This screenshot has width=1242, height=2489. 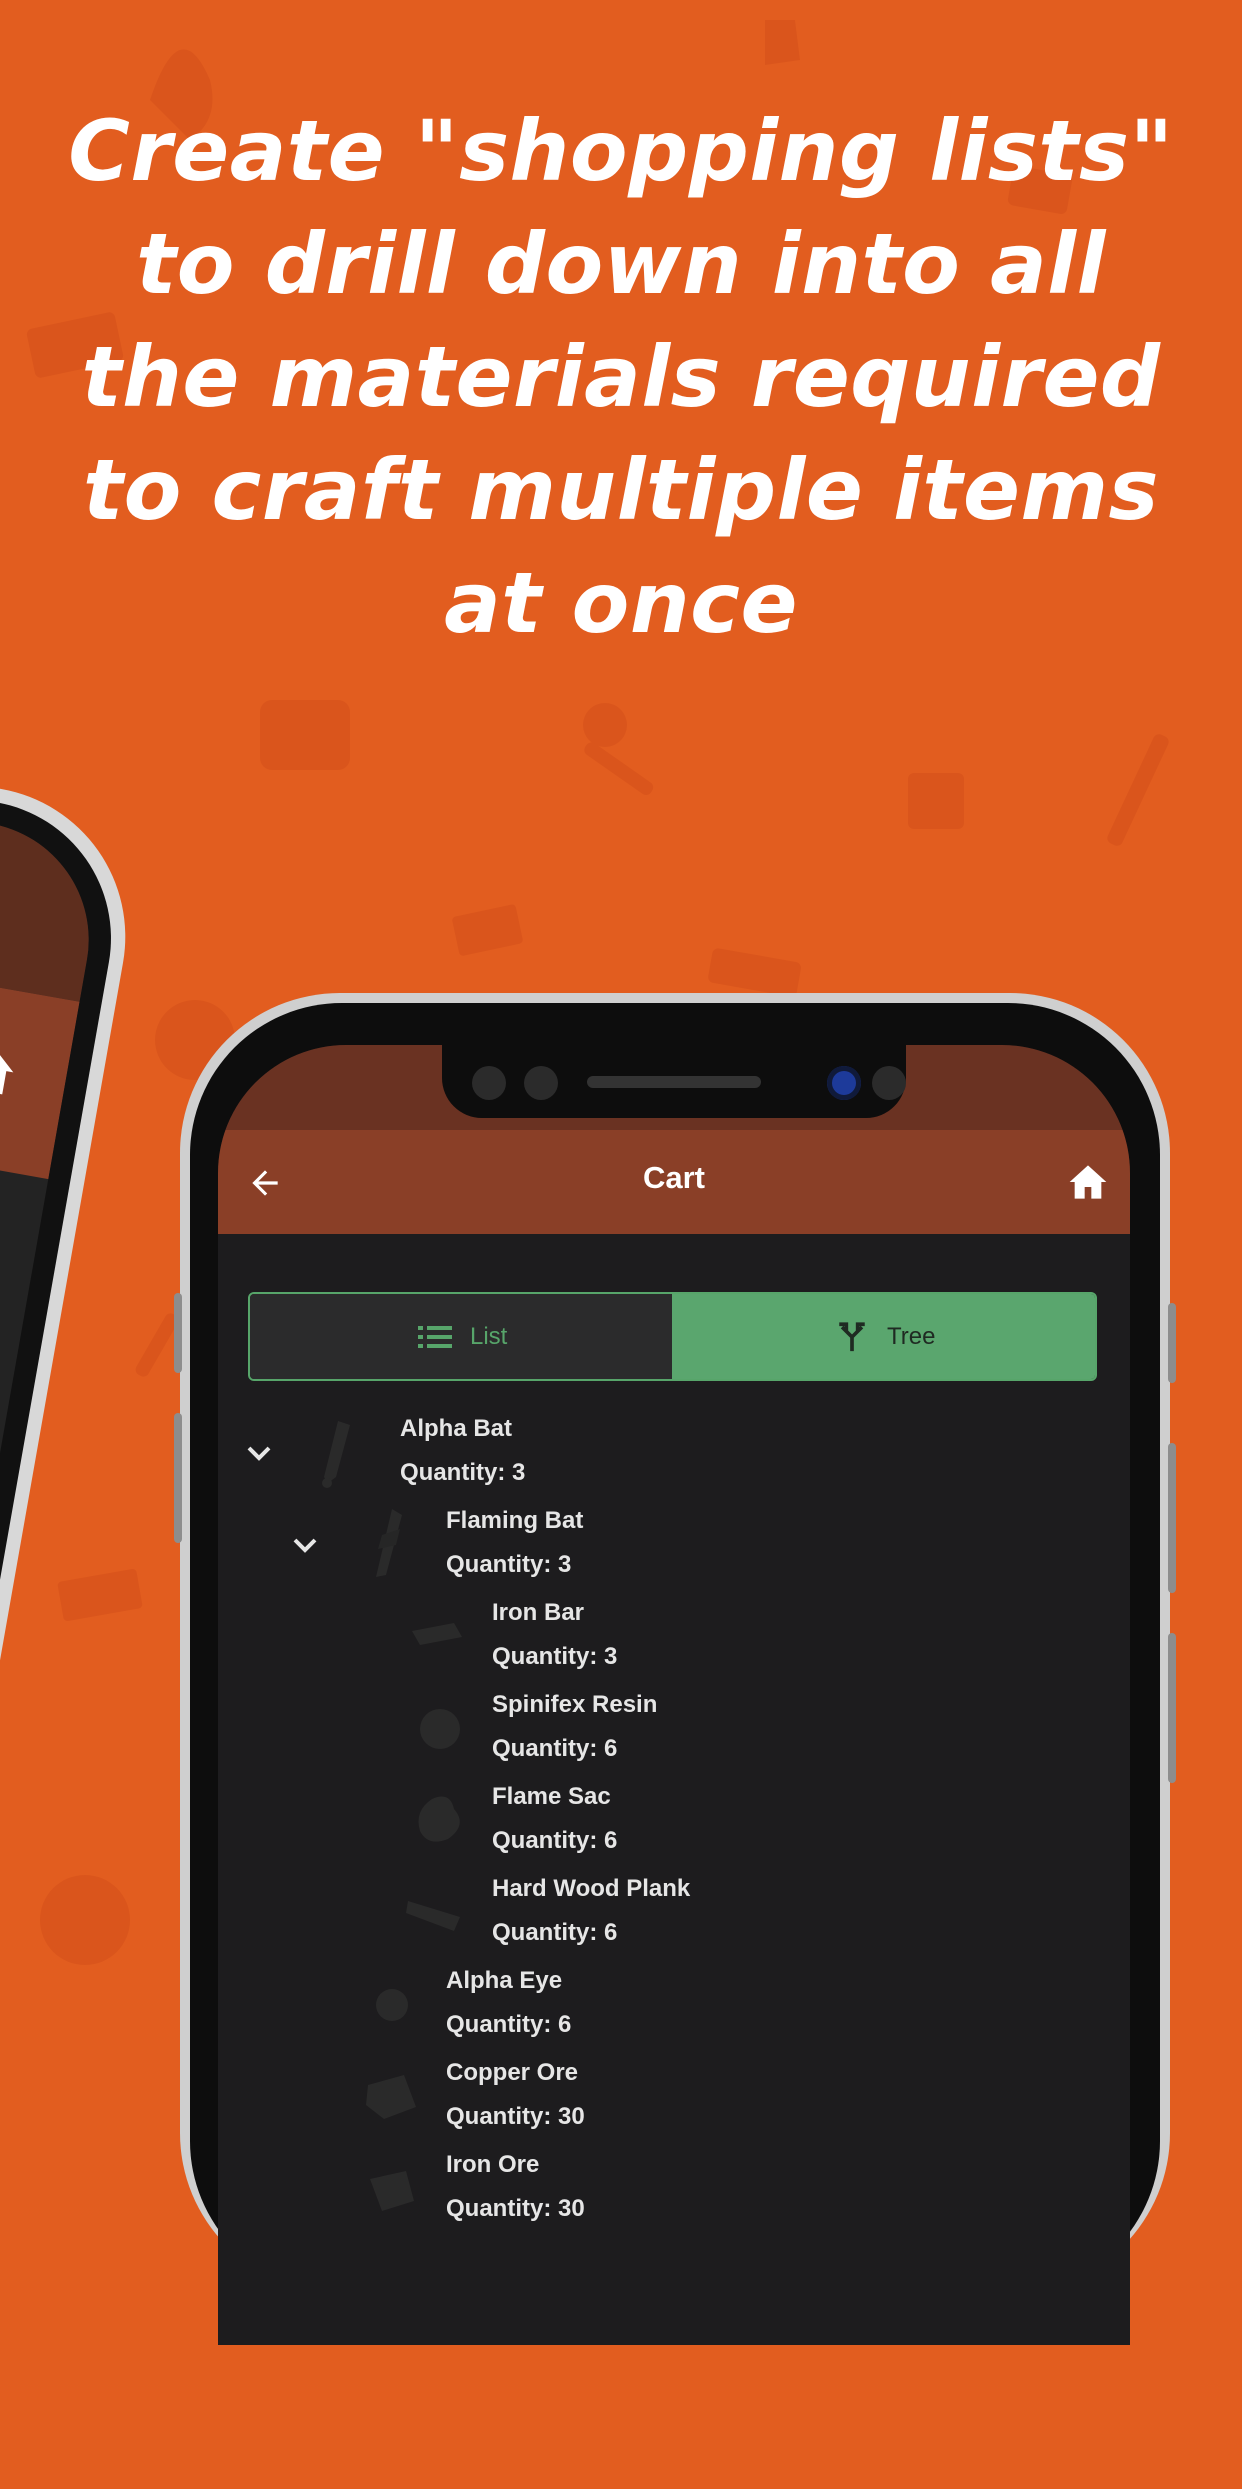 I want to click on tree-item: Flame Sac Quantity: 6, so click(x=716, y=1821).